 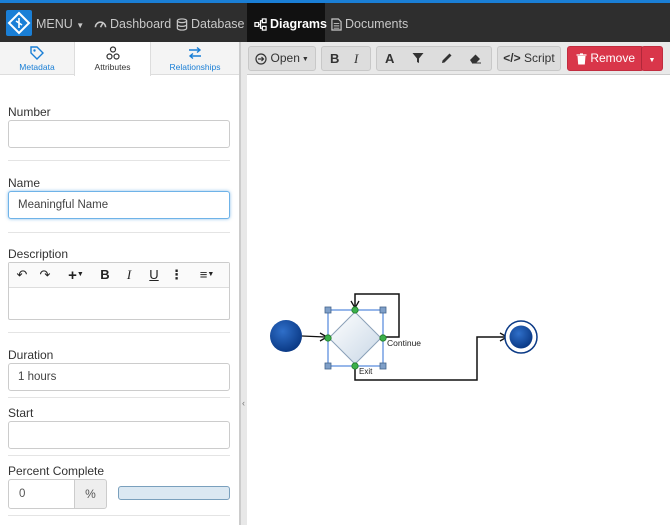 I want to click on open-button: Open ▼, so click(x=282, y=58).